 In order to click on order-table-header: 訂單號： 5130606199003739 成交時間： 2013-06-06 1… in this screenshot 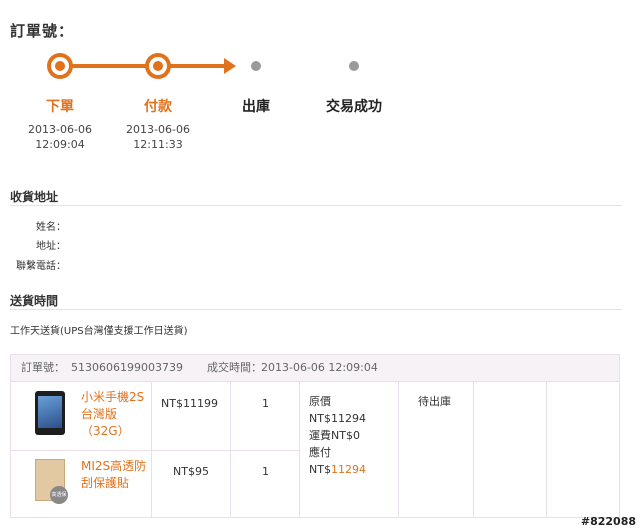, I will do `click(315, 368)`.